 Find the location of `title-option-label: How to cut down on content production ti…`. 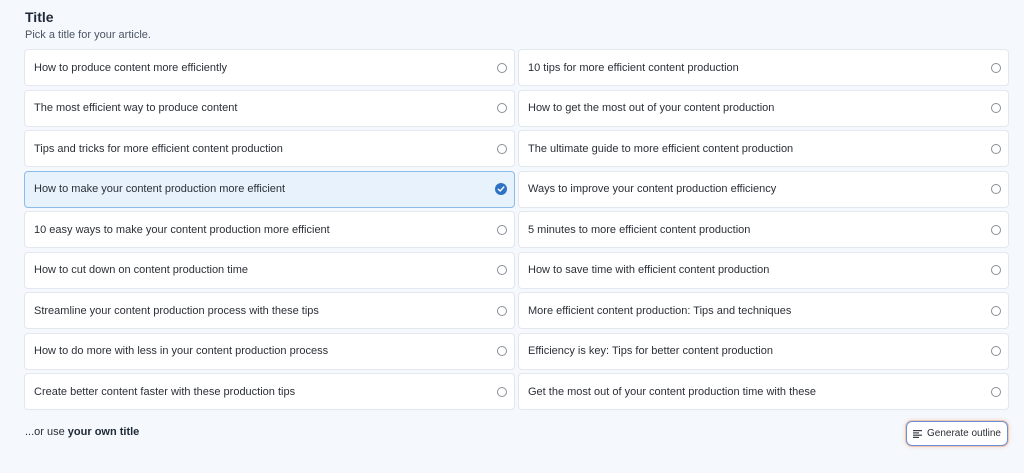

title-option-label: How to cut down on content production ti… is located at coordinates (141, 270).